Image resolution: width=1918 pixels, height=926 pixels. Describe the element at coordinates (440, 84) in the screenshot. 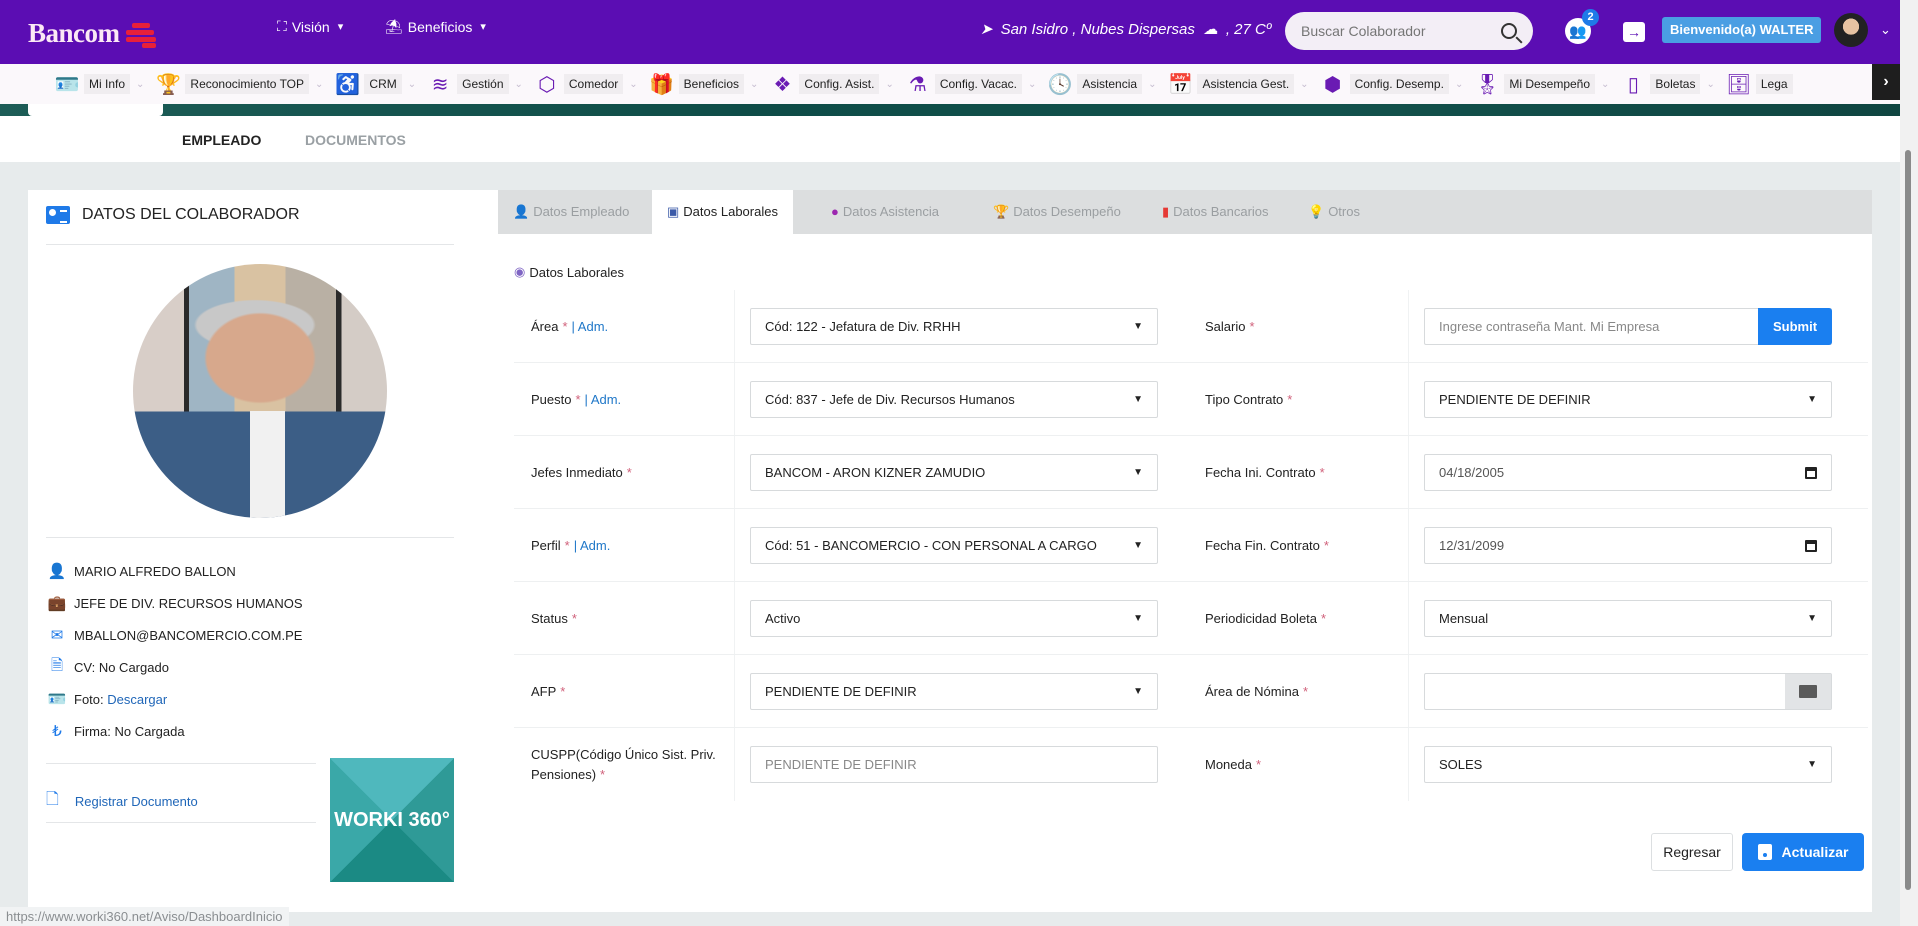

I see `stack-icon: ≋` at that location.